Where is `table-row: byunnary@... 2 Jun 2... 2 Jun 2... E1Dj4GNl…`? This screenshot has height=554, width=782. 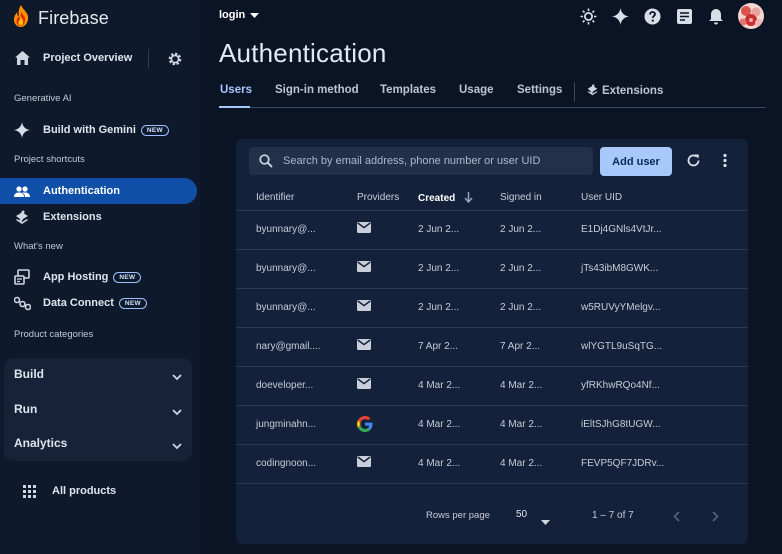 table-row: byunnary@... 2 Jun 2... 2 Jun 2... E1Dj4GNl… is located at coordinates (492, 230).